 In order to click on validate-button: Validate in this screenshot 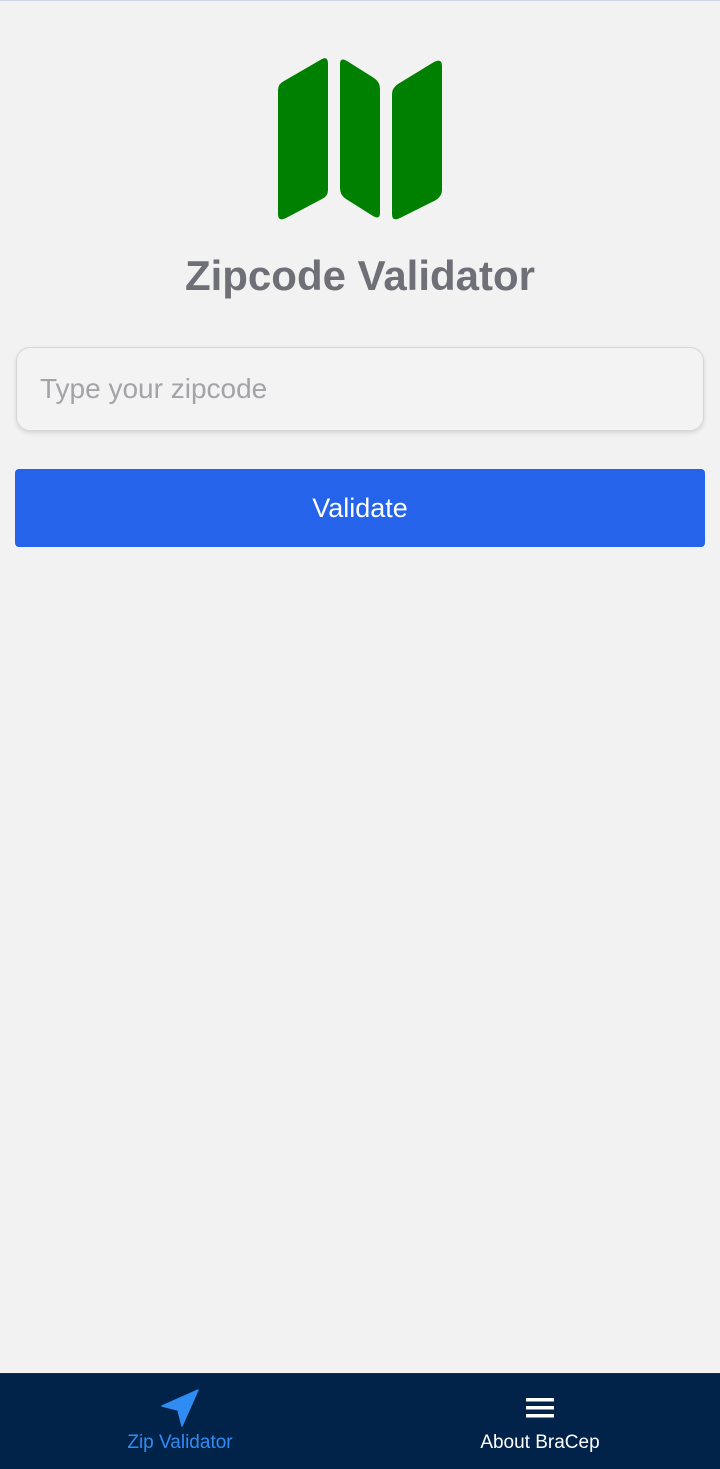, I will do `click(360, 508)`.